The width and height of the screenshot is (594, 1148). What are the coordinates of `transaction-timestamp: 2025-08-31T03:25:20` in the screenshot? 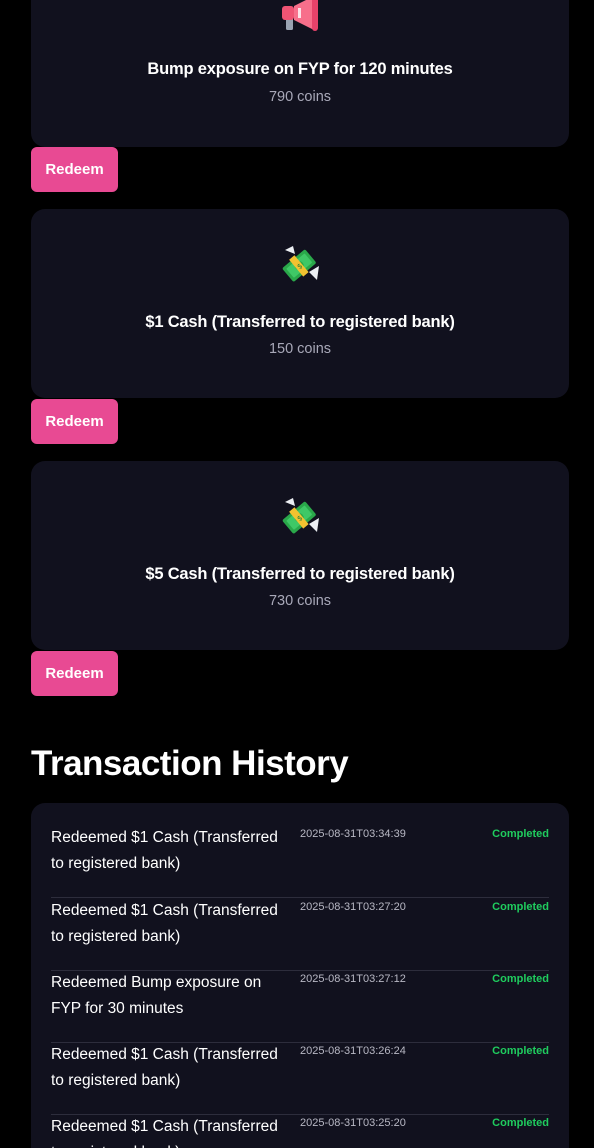 It's located at (353, 1123).